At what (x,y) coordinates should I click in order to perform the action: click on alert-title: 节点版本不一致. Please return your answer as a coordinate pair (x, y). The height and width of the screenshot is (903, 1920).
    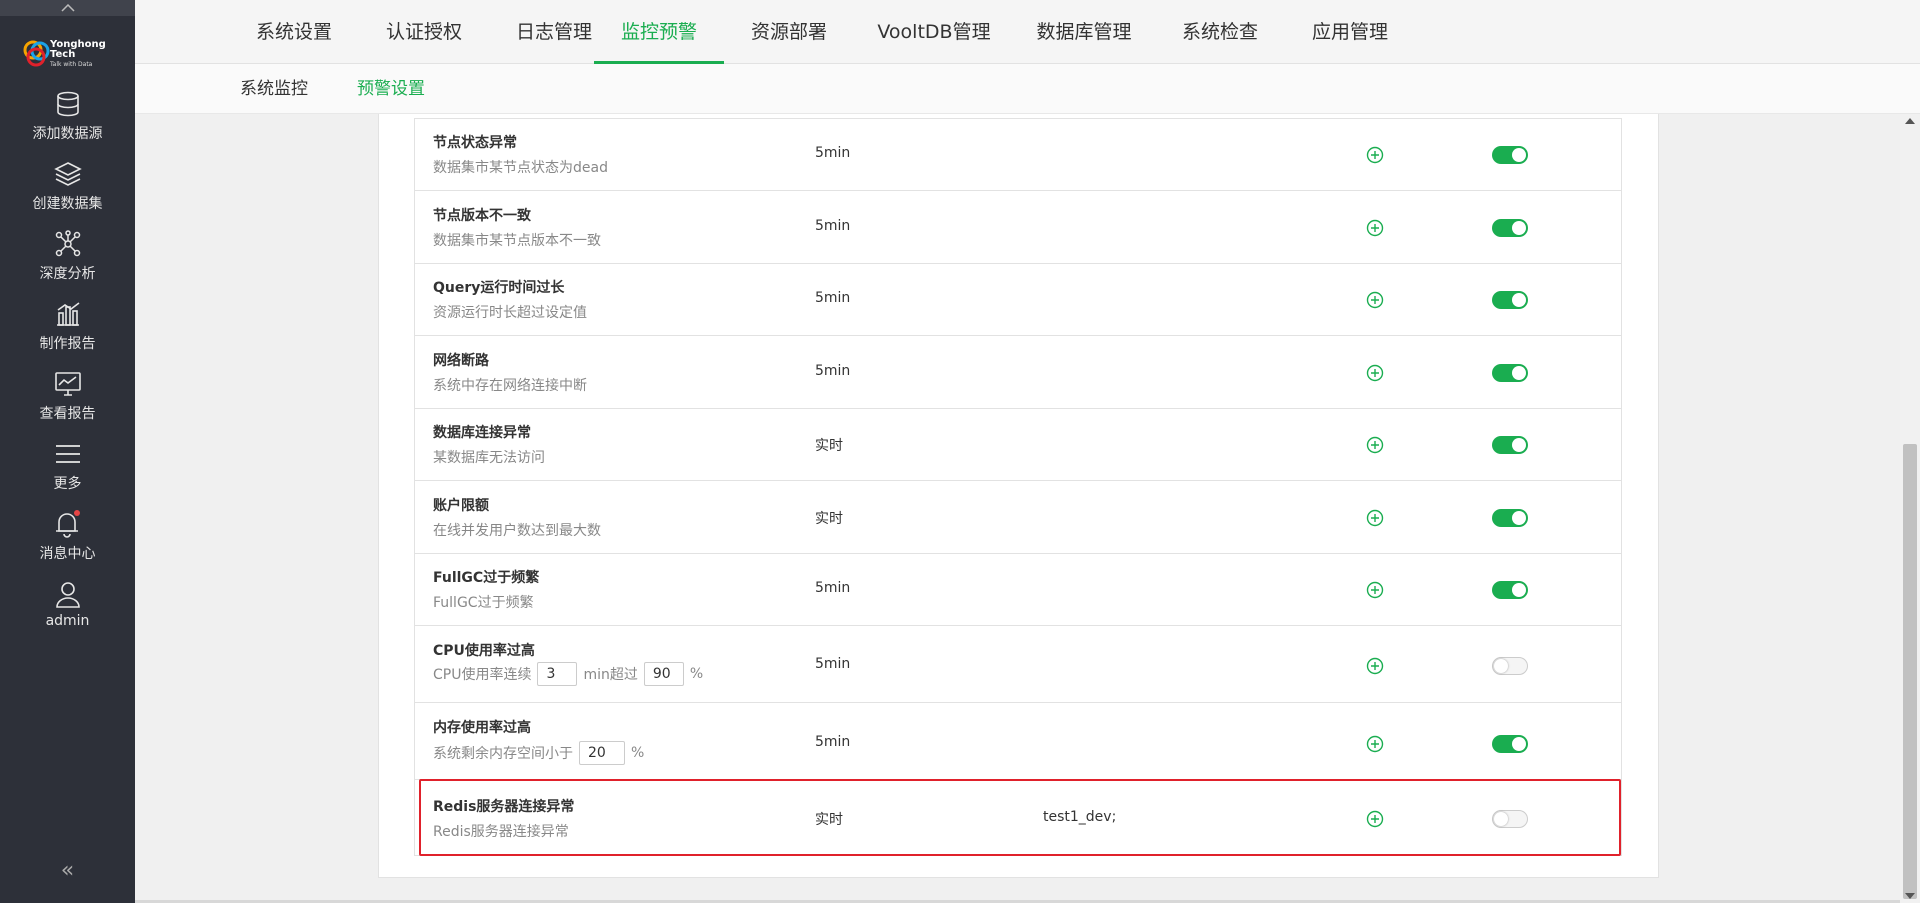
    Looking at the image, I should click on (482, 216).